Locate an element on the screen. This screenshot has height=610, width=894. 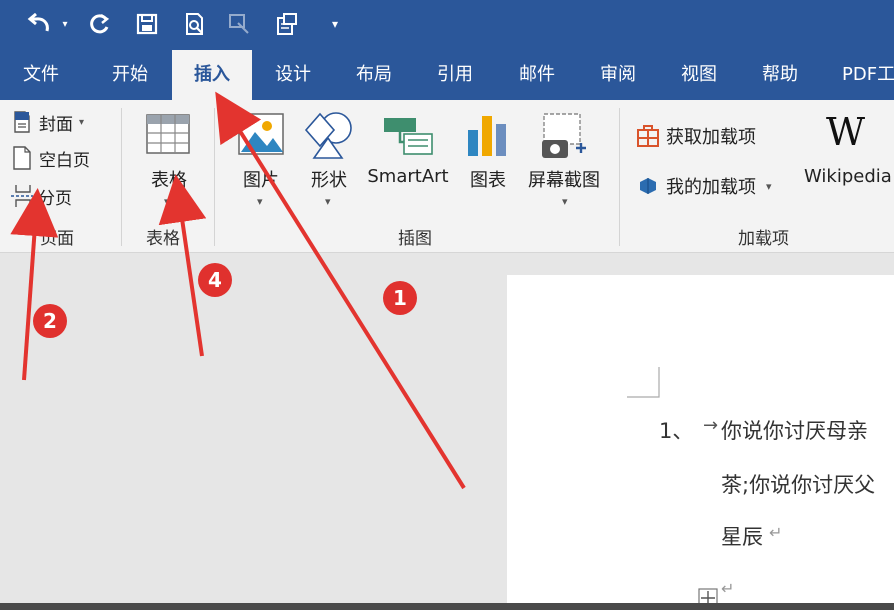
annotation-badge-2: 2 is located at coordinates (50, 321).